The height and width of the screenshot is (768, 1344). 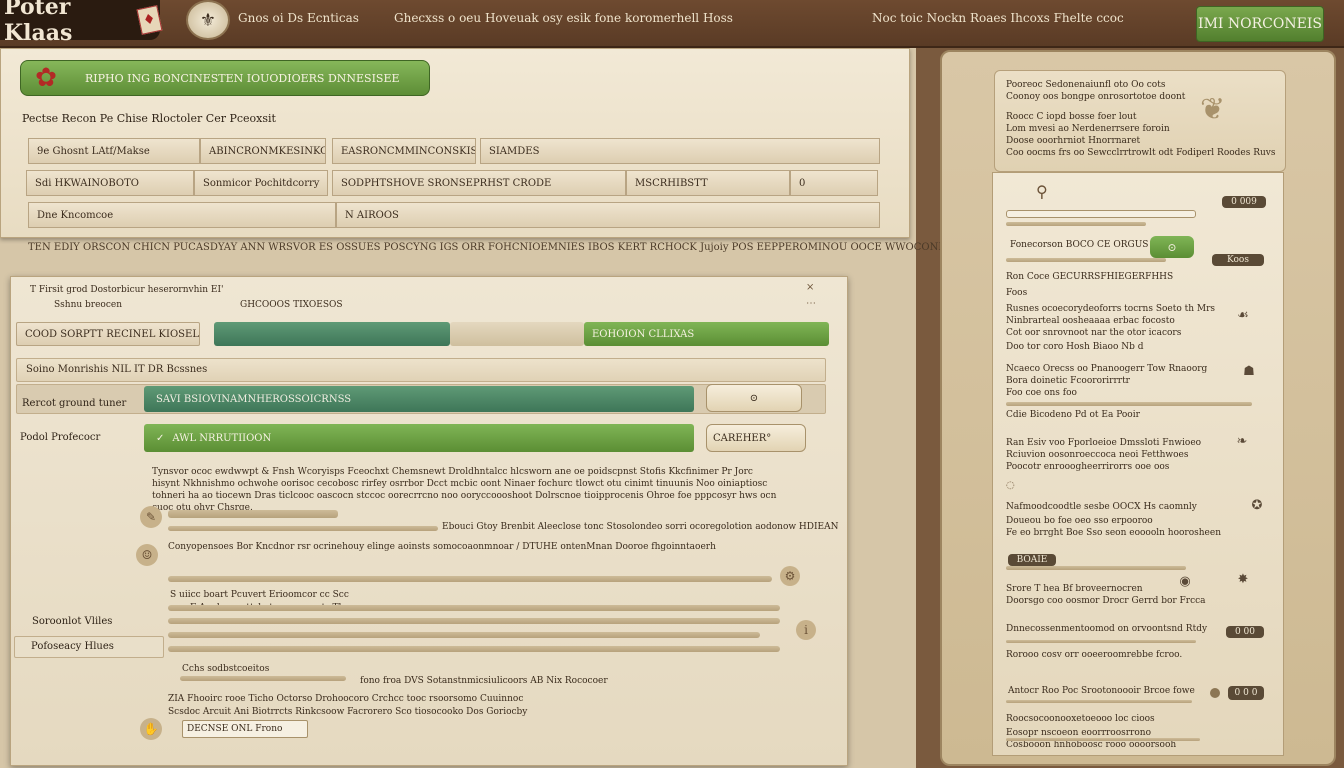 I want to click on item5-line-2: Doorsgo coo oosmor Drocr Gerrd bor Frcca, so click(x=1106, y=601).